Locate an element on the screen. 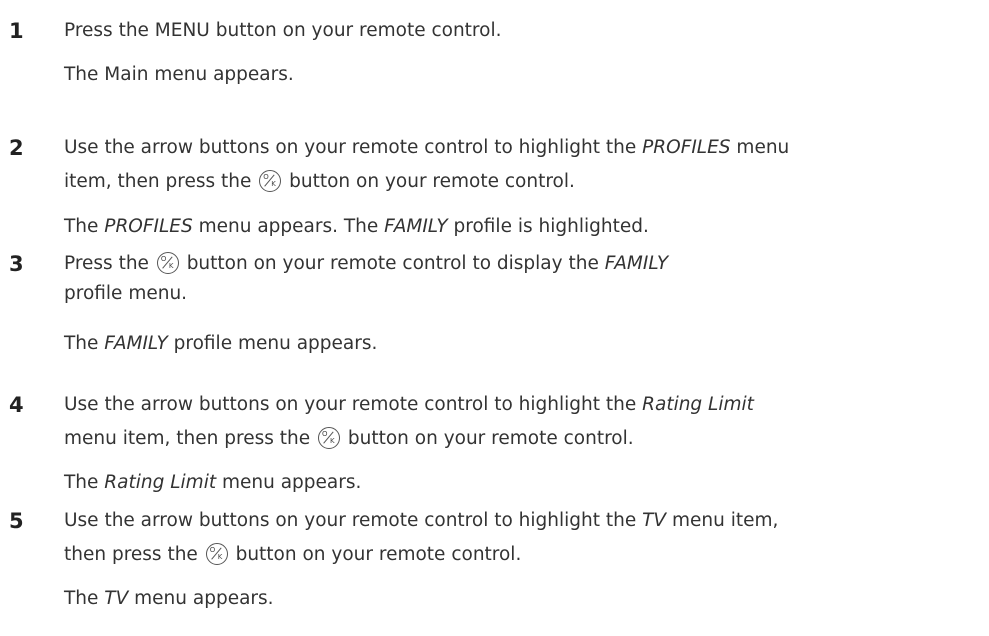 The height and width of the screenshot is (636, 989). step-result: The FAMILY profile menu appears. is located at coordinates (220, 344).